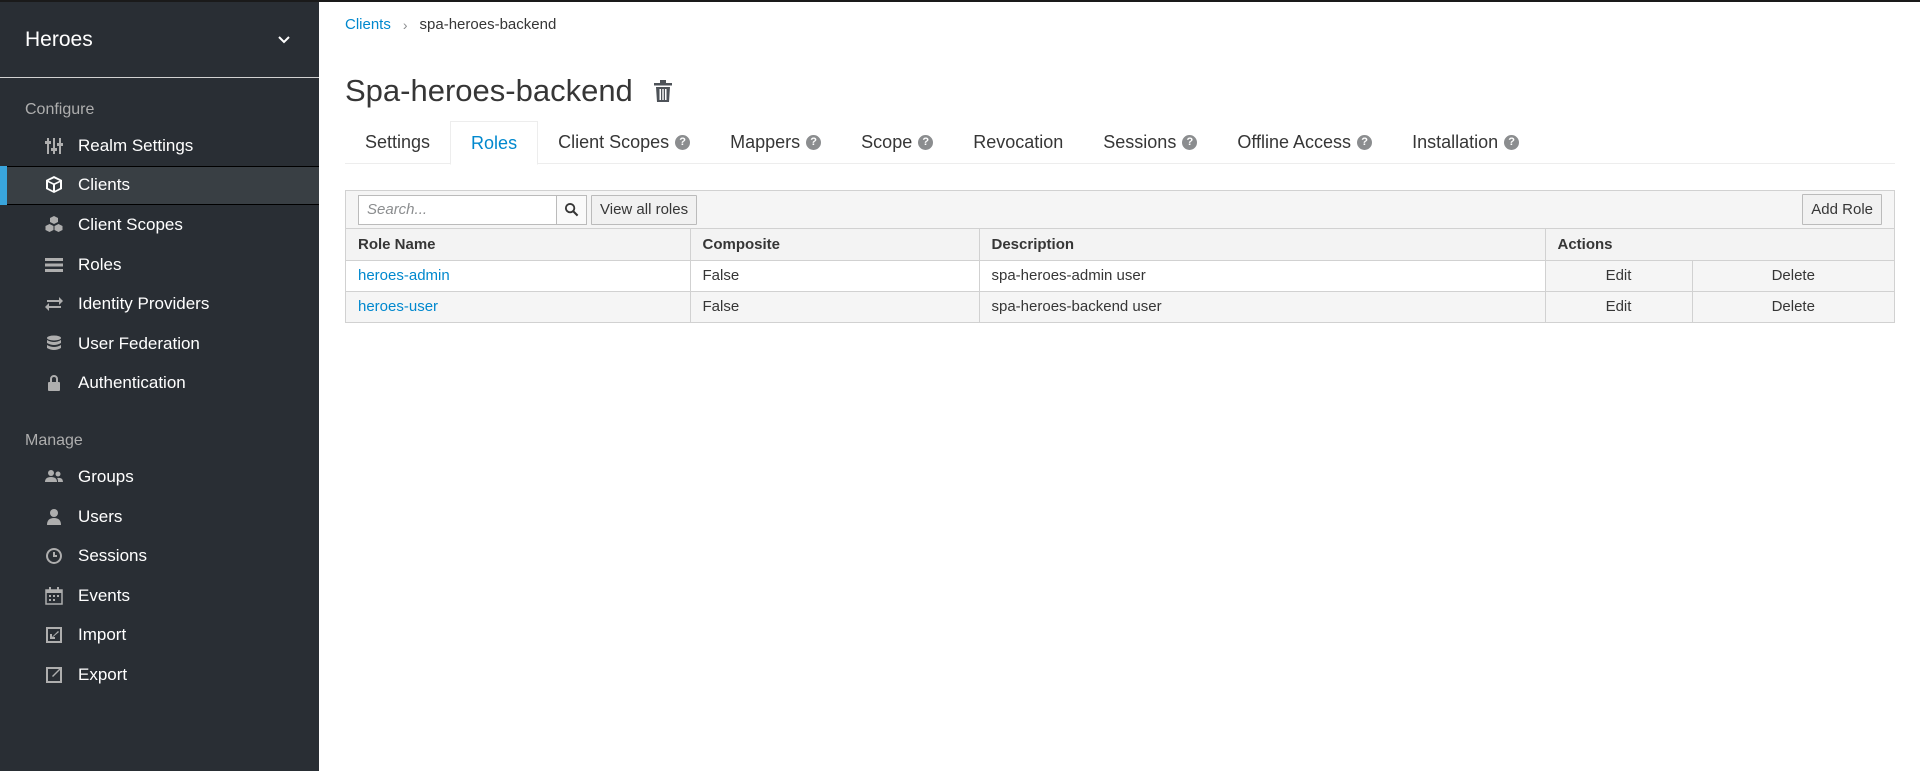  I want to click on tab-offline-access: Offline Access?, so click(1304, 142).